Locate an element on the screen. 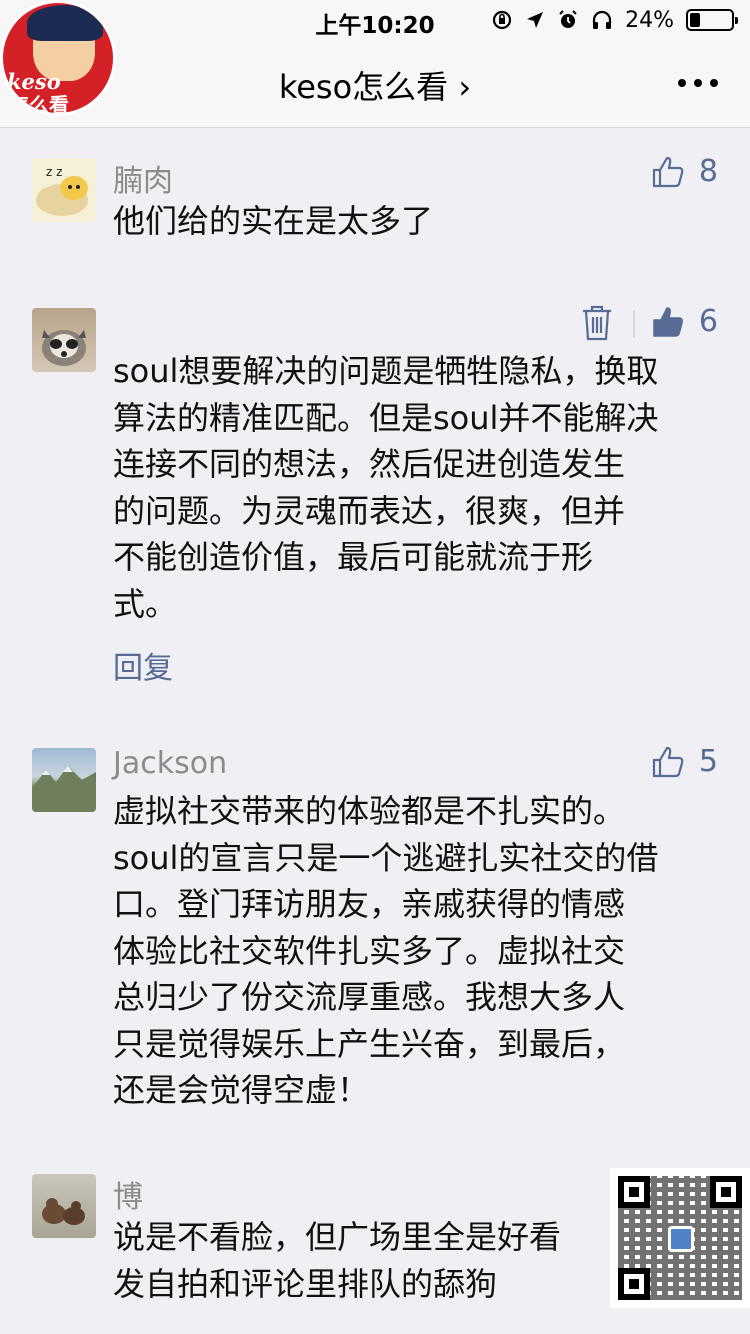  thumbs-up-filled-icon is located at coordinates (668, 321).